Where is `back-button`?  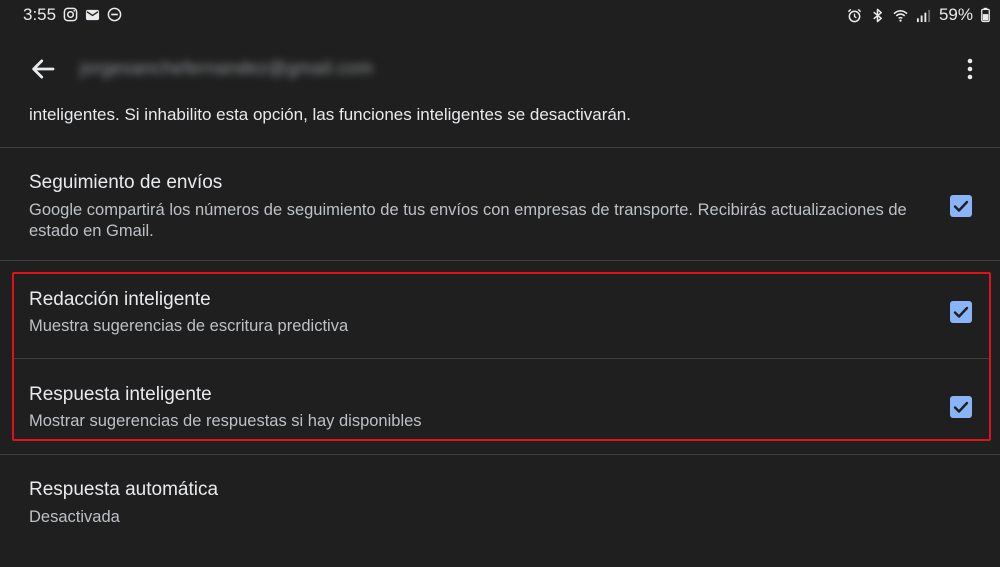
back-button is located at coordinates (43, 69).